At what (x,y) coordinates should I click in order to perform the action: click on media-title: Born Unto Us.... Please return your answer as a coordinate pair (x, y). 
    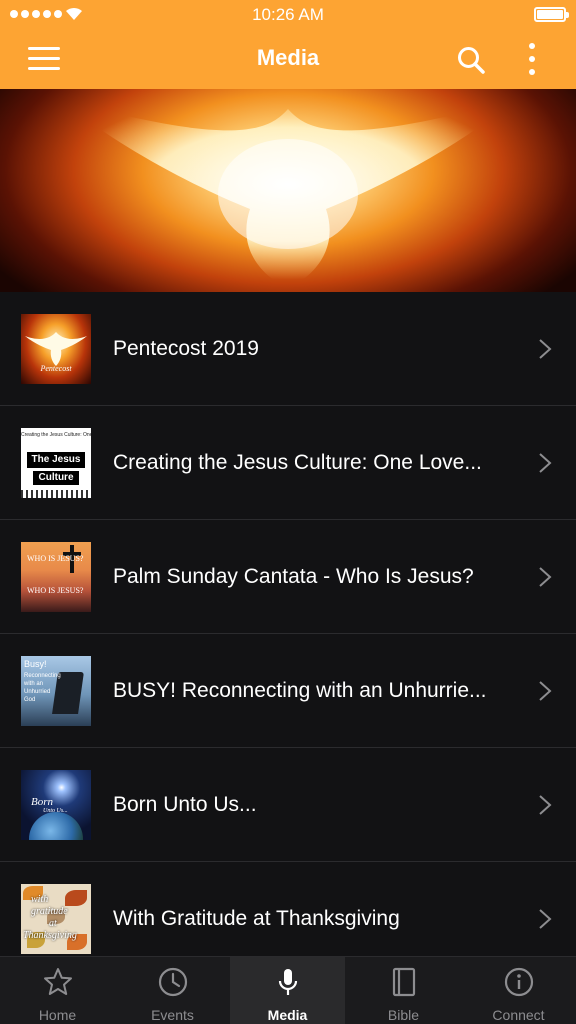
    Looking at the image, I should click on (185, 804).